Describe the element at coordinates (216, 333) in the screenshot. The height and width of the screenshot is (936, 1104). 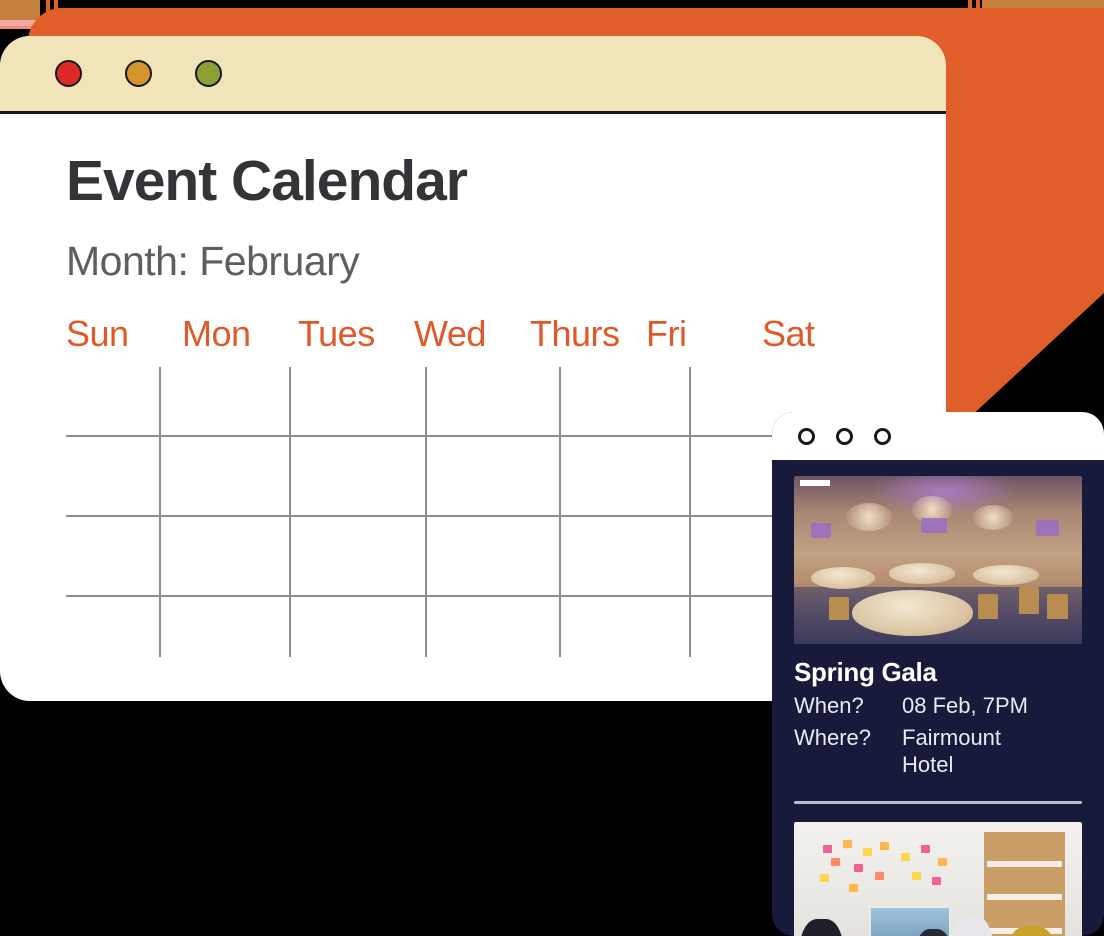
I see `weekday-mon: Mon` at that location.